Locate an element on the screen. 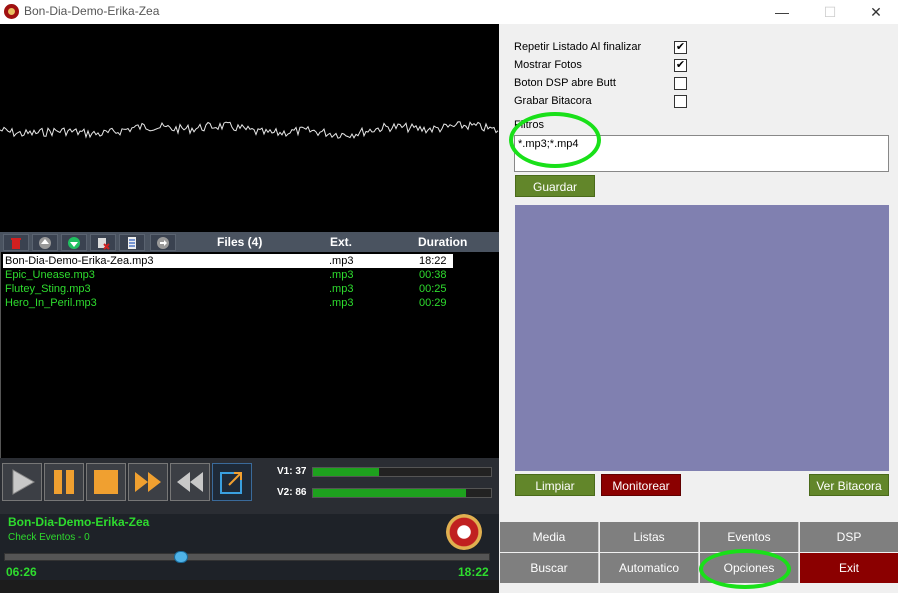 The image size is (898, 593). filter-label: Filtros is located at coordinates (529, 125).